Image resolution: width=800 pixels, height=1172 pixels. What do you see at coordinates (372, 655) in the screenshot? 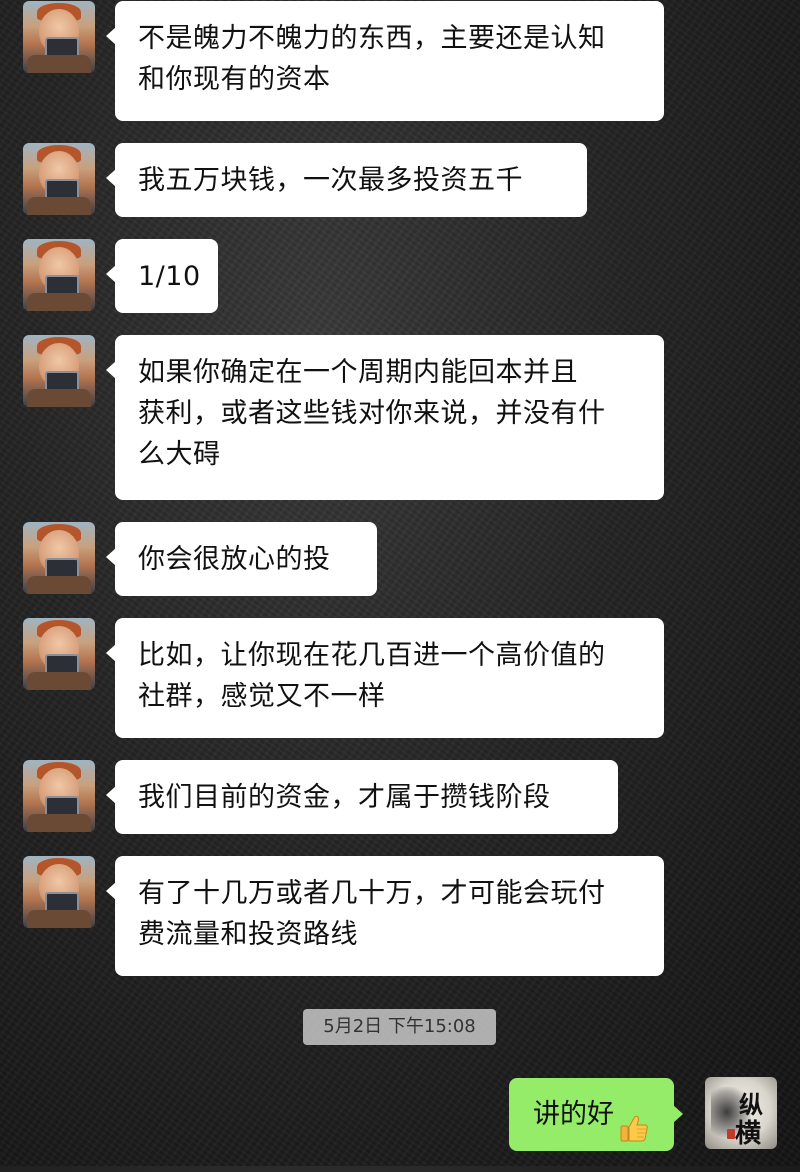
I see `message-line: 比如，让你现在花几百进一个高价值的` at bounding box center [372, 655].